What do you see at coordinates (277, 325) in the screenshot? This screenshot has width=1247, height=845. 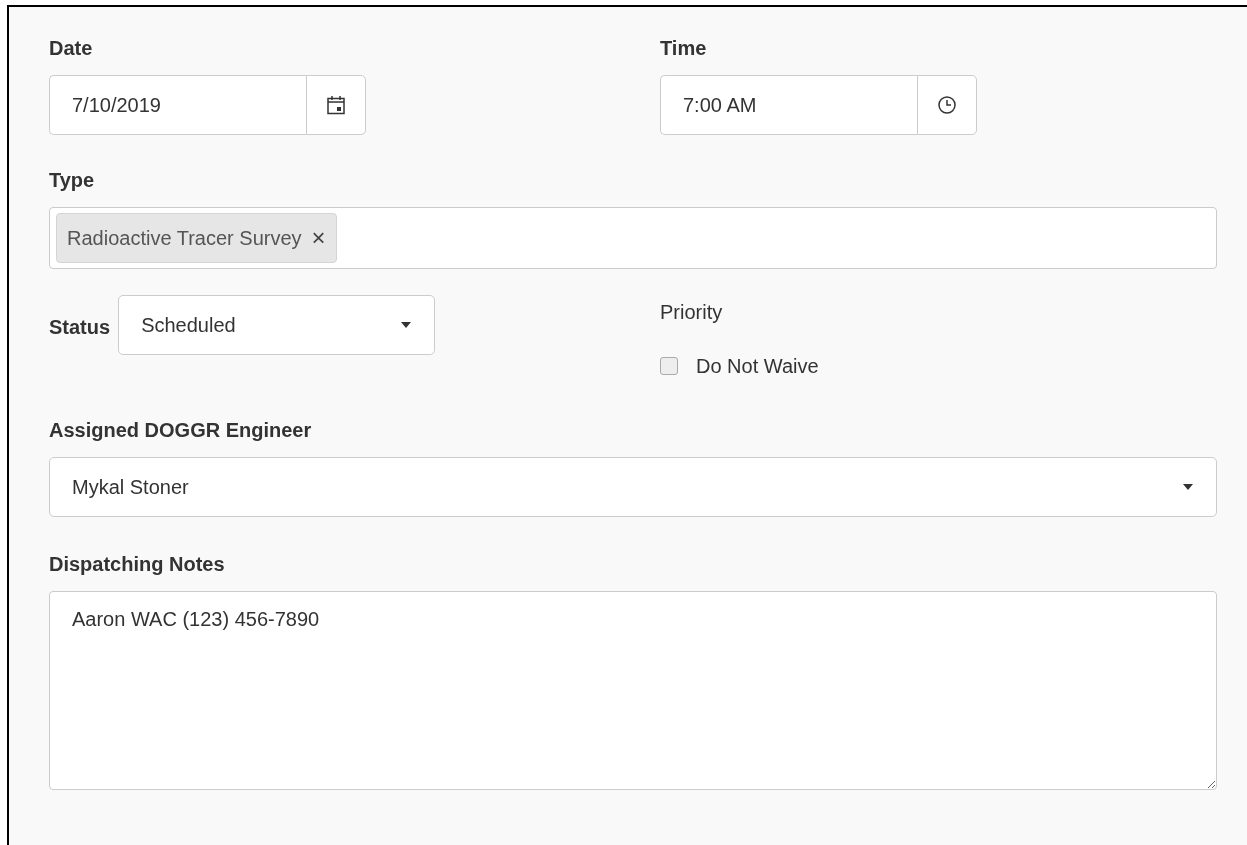 I see `status-dropdown: Scheduled` at bounding box center [277, 325].